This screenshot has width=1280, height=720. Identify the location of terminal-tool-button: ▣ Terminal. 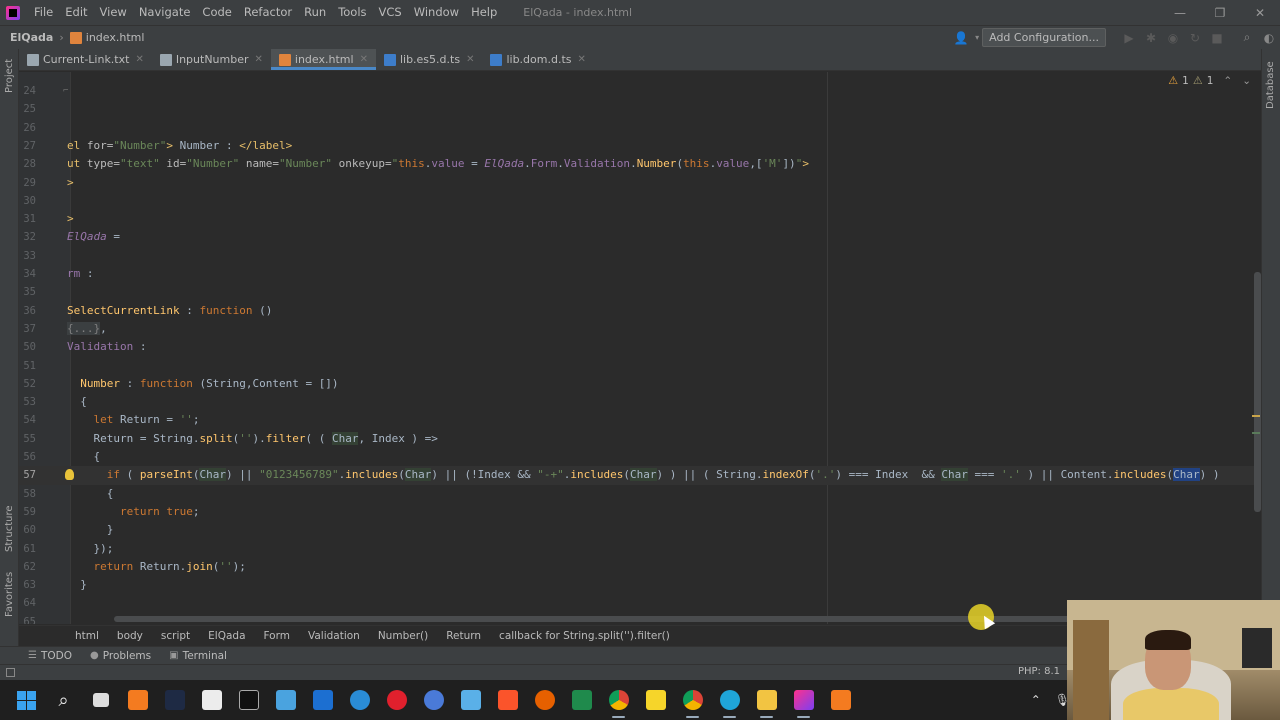
(198, 656).